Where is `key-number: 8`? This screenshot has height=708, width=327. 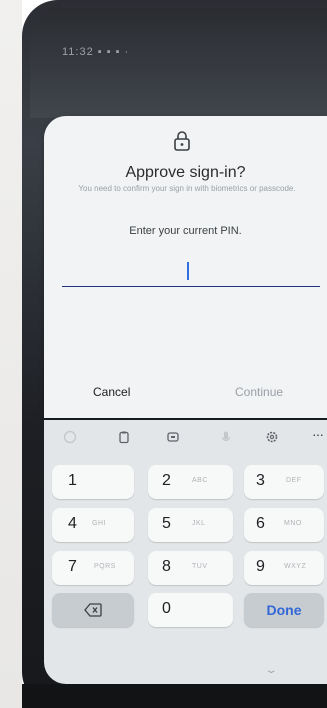 key-number: 8 is located at coordinates (166, 566).